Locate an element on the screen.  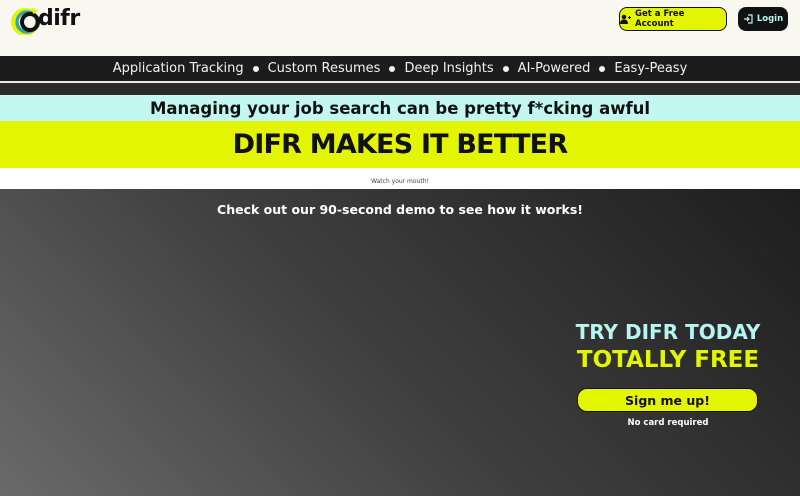
hero-note-banner: Watch your mouth! is located at coordinates (400, 178).